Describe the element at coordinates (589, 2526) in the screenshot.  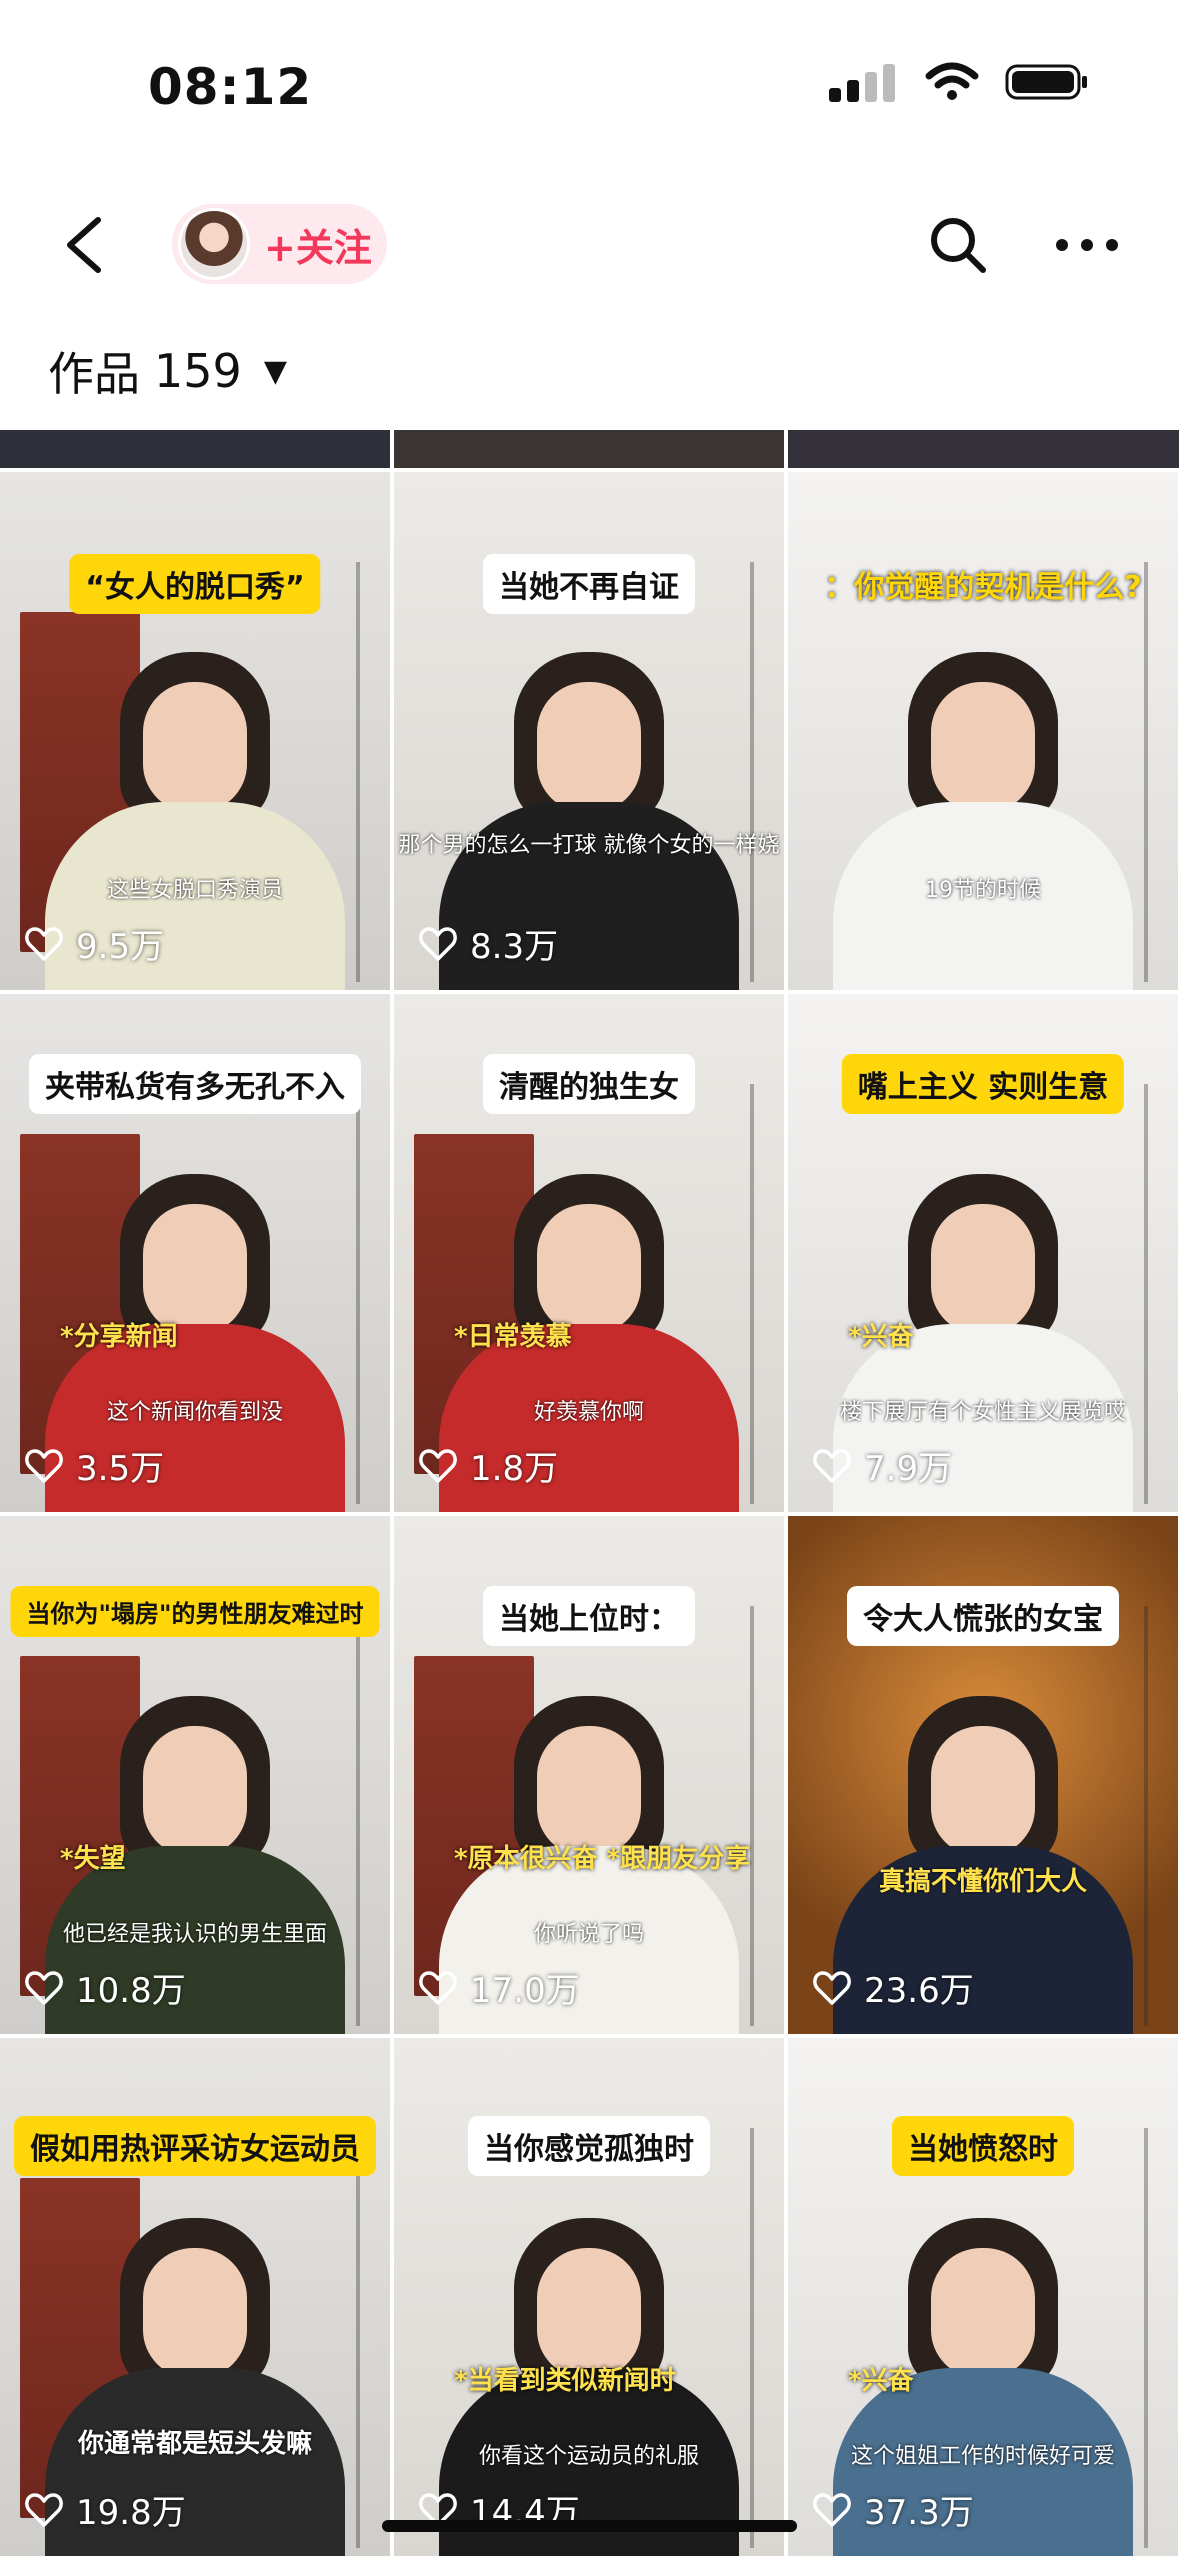
I see `home-indicator` at that location.